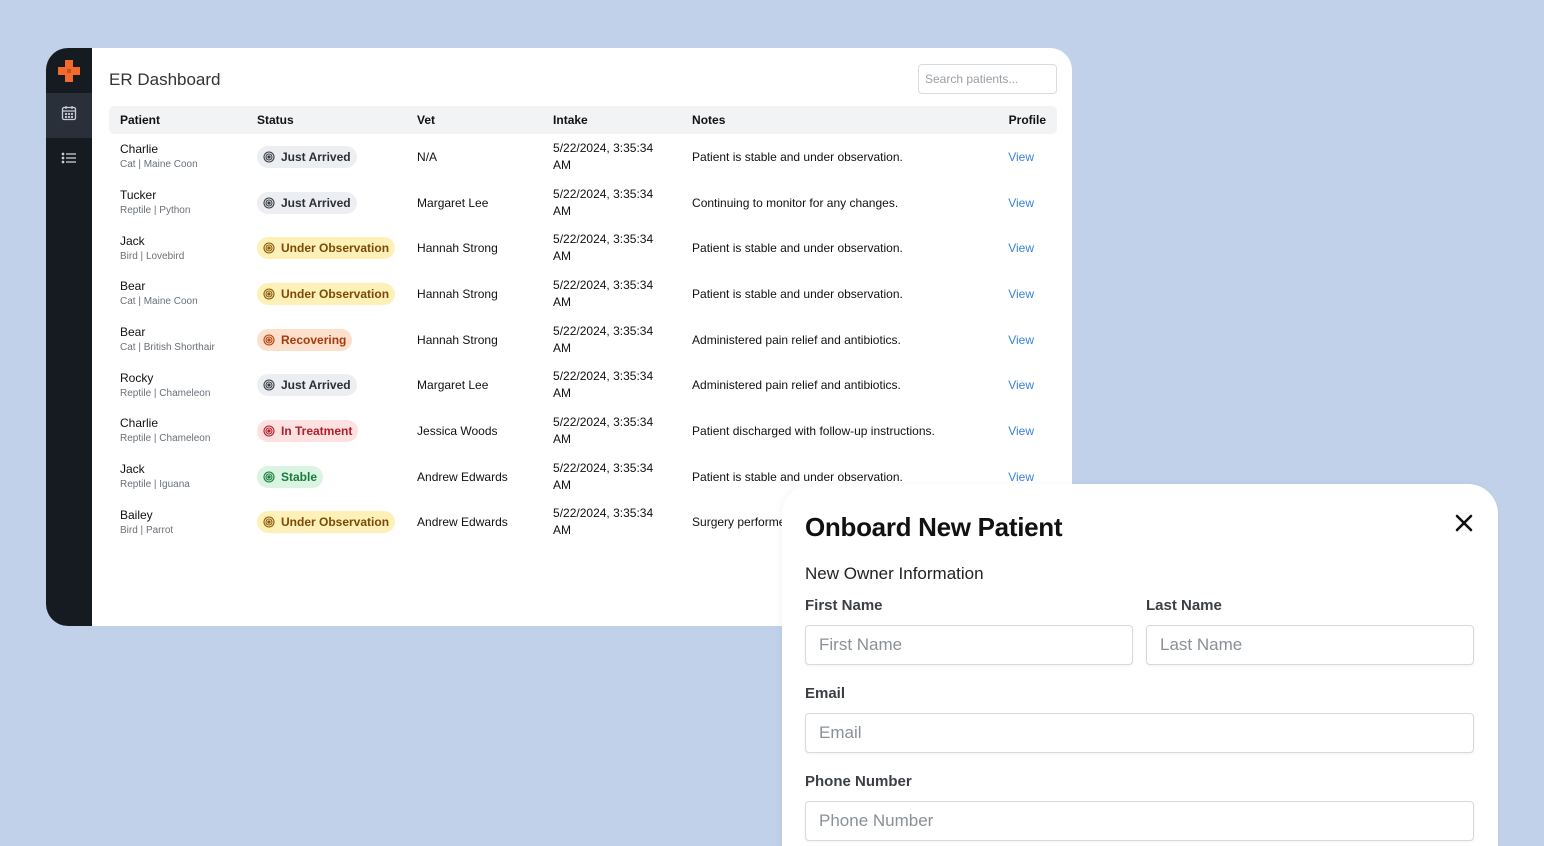 The image size is (1544, 846). Describe the element at coordinates (136, 514) in the screenshot. I see `patient-name: Bailey` at that location.